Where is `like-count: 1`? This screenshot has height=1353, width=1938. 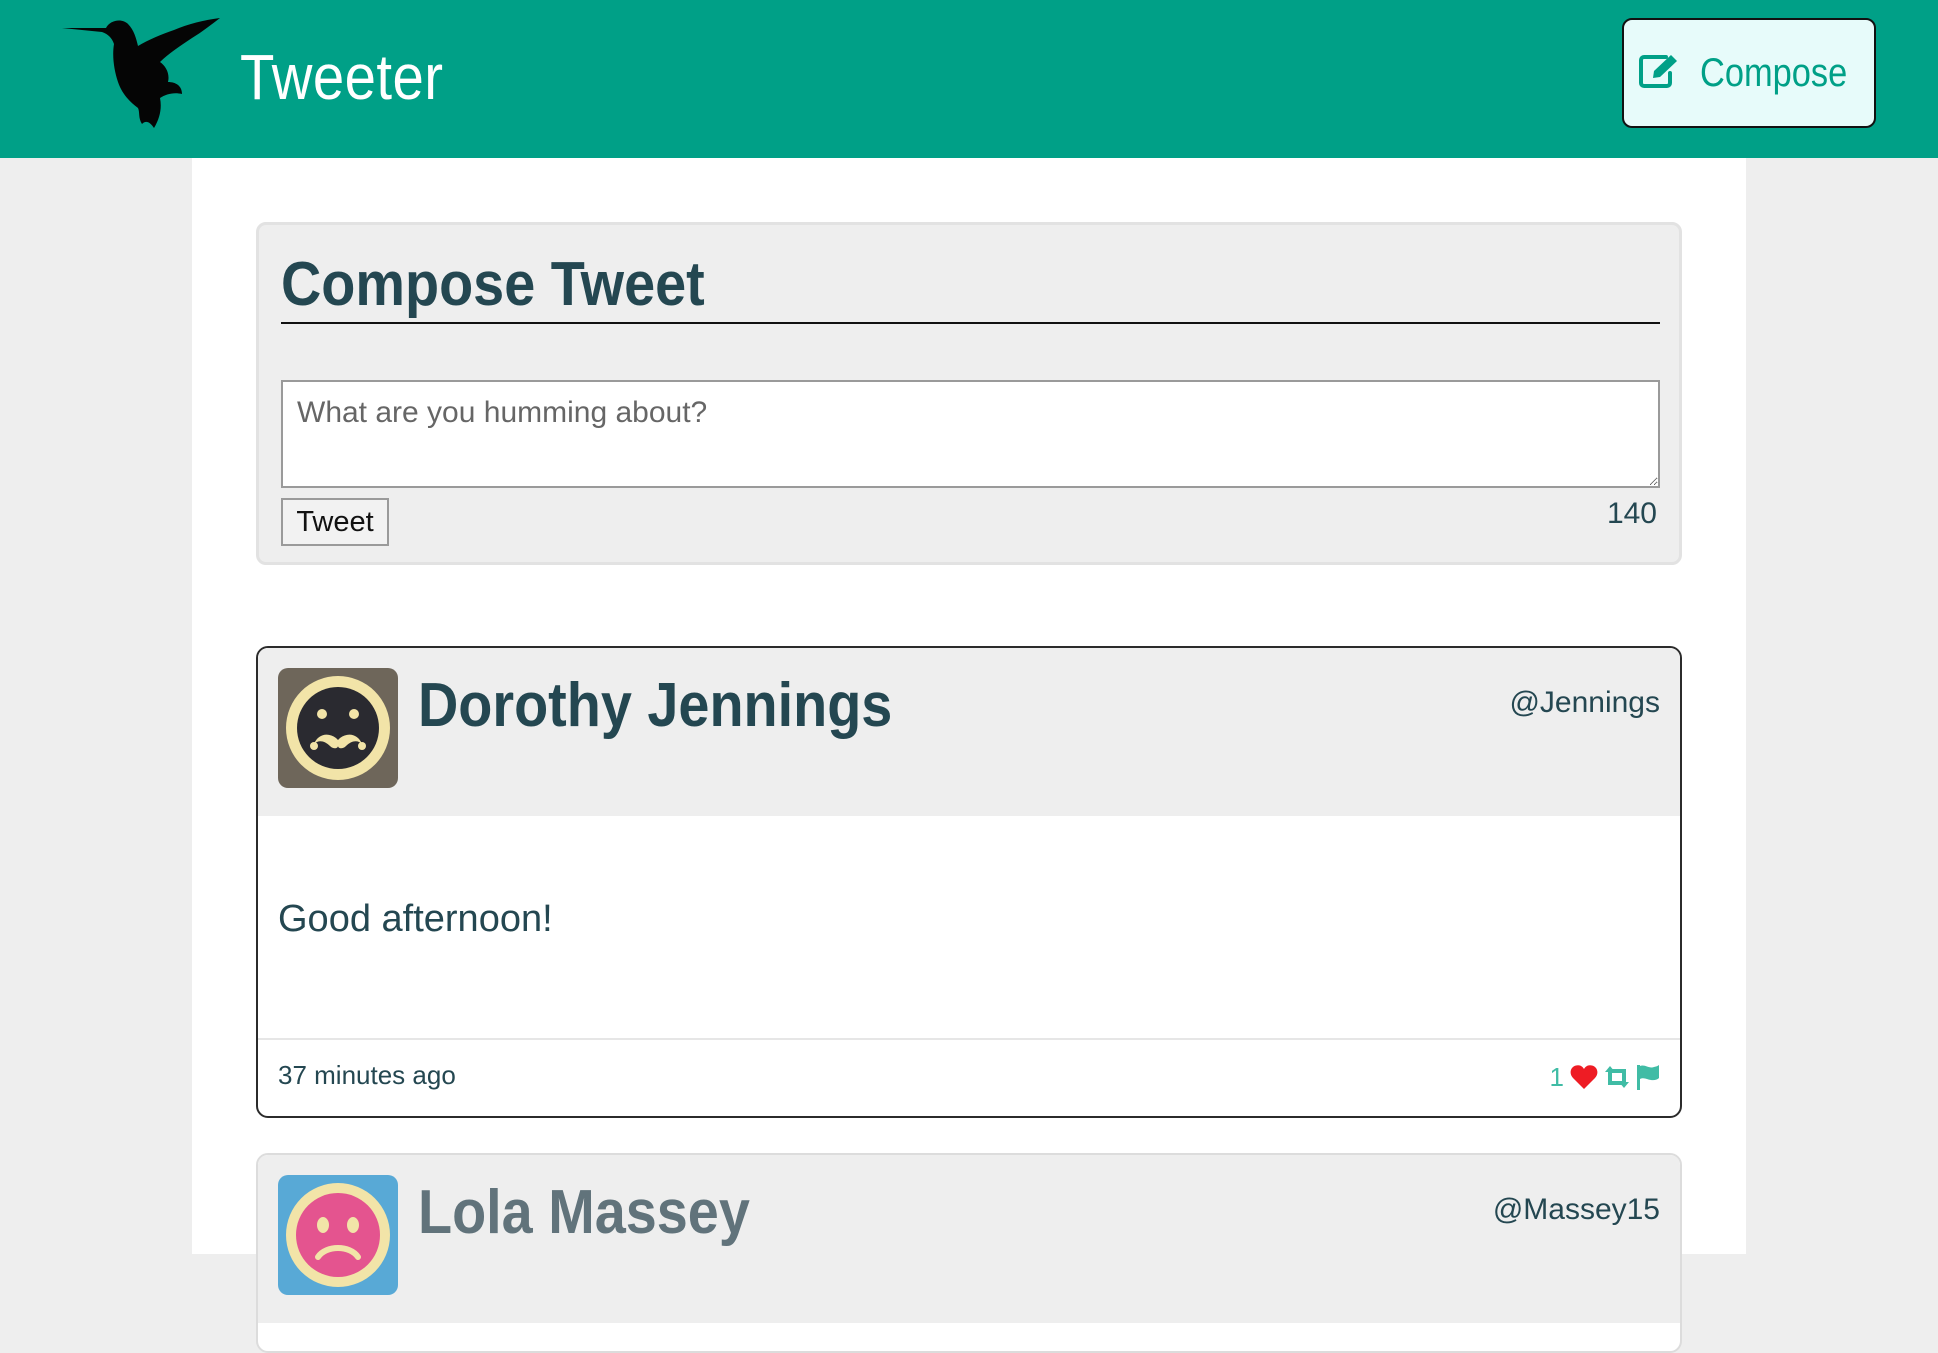
like-count: 1 is located at coordinates (1556, 1076).